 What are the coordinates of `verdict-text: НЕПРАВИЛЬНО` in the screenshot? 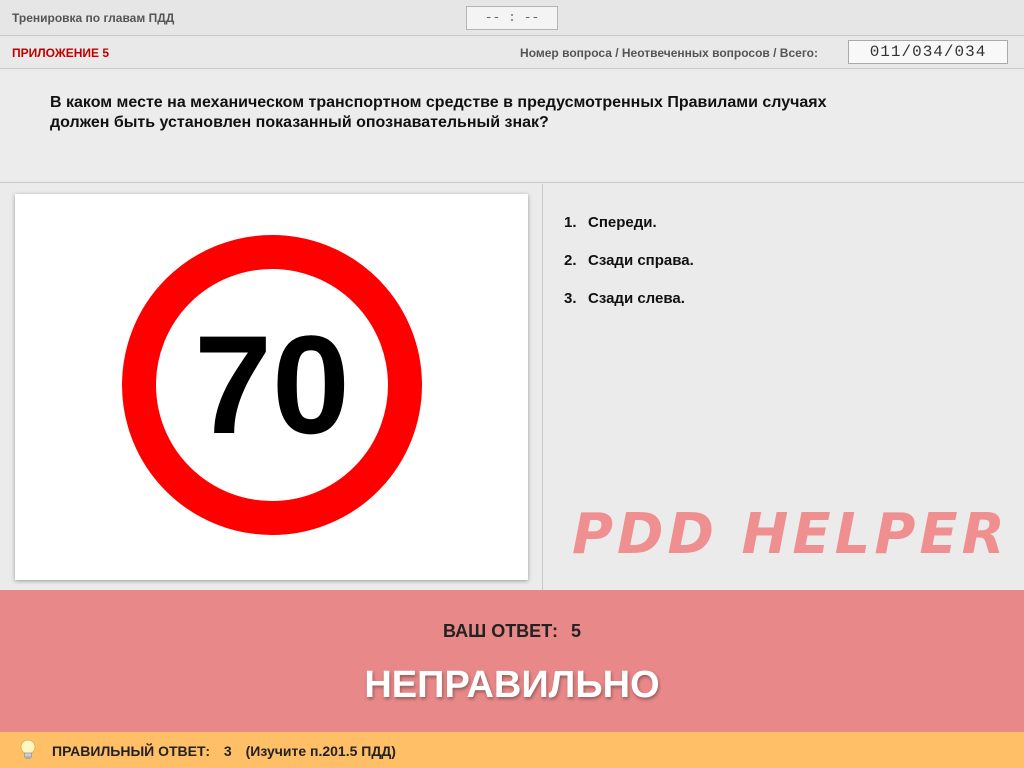 It's located at (512, 685).